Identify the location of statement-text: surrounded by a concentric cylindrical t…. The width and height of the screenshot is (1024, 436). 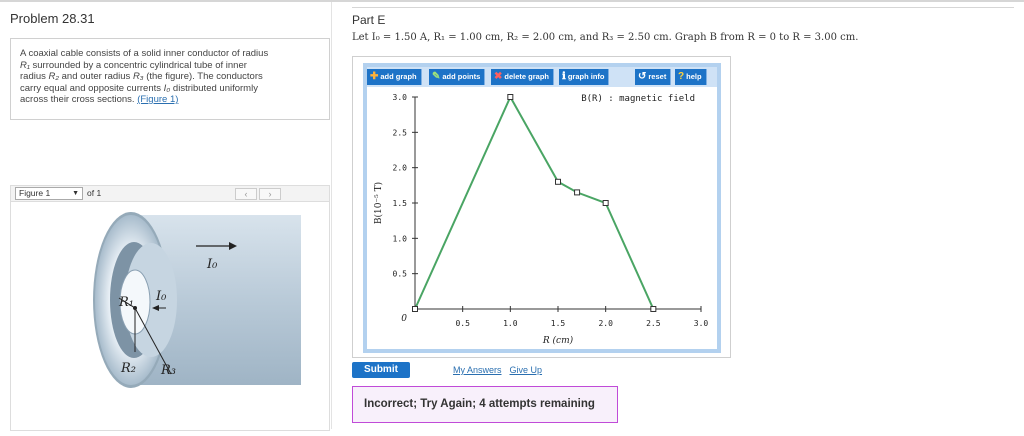
(138, 65).